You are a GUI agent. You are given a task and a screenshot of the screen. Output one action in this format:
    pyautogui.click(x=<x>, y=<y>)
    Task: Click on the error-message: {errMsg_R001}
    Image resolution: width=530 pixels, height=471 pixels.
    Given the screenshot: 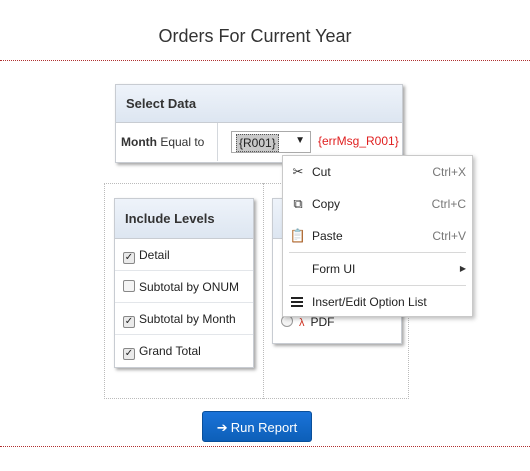 What is the action you would take?
    pyautogui.click(x=358, y=141)
    